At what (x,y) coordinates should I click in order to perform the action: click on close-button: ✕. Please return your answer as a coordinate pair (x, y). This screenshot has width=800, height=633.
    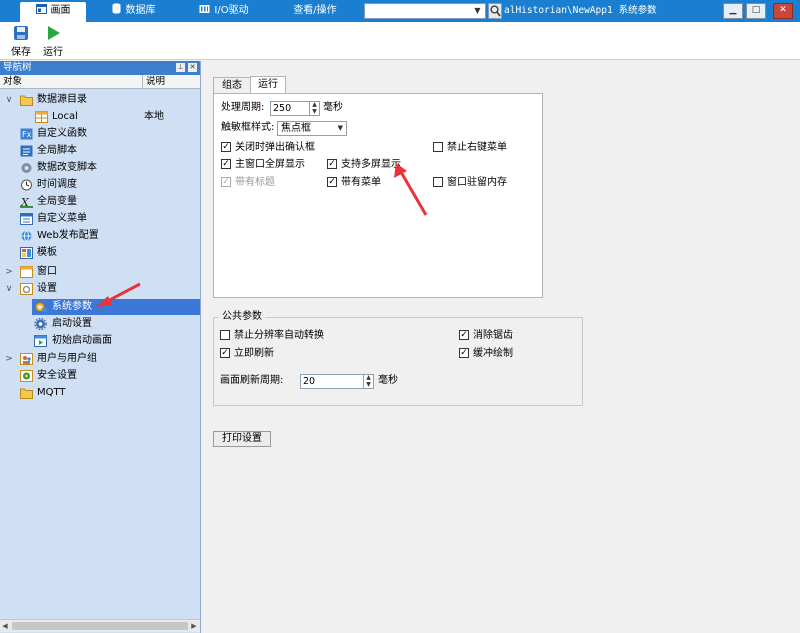
    Looking at the image, I should click on (783, 11).